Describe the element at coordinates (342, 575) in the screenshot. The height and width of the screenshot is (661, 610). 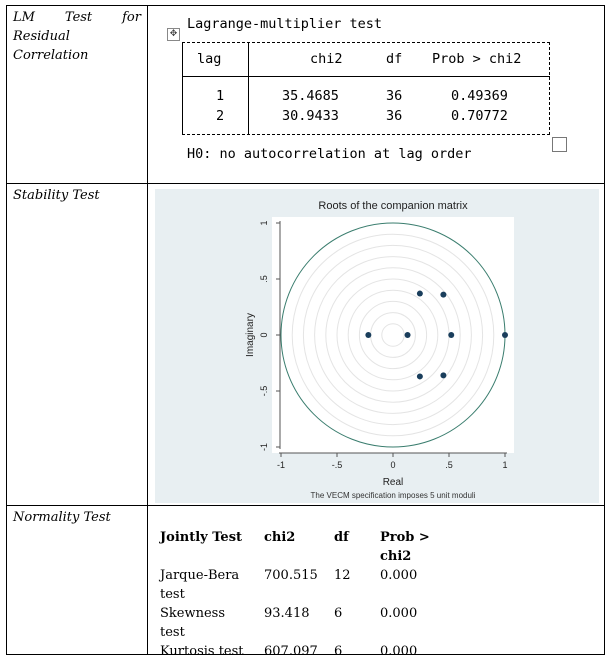
I see `norm-row1-df: 12` at that location.